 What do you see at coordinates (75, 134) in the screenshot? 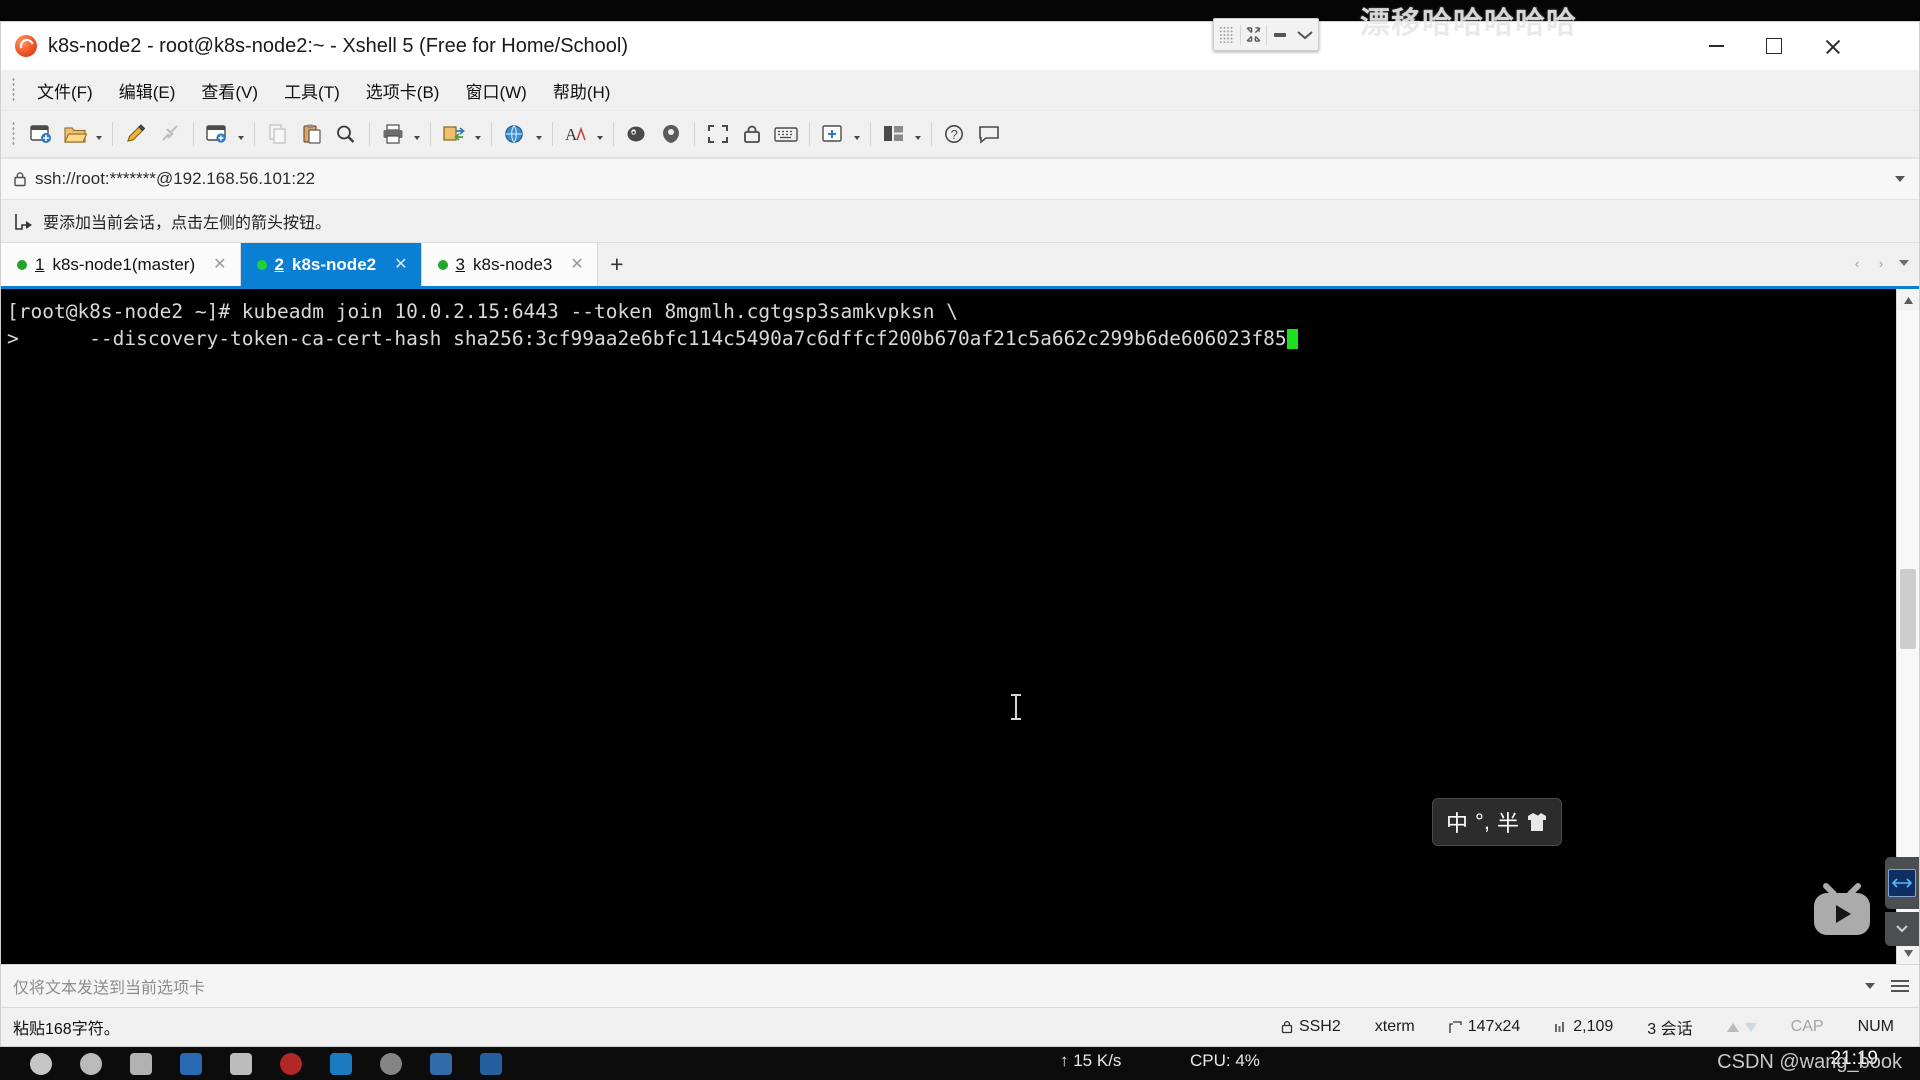
I see `open-folder-icon` at bounding box center [75, 134].